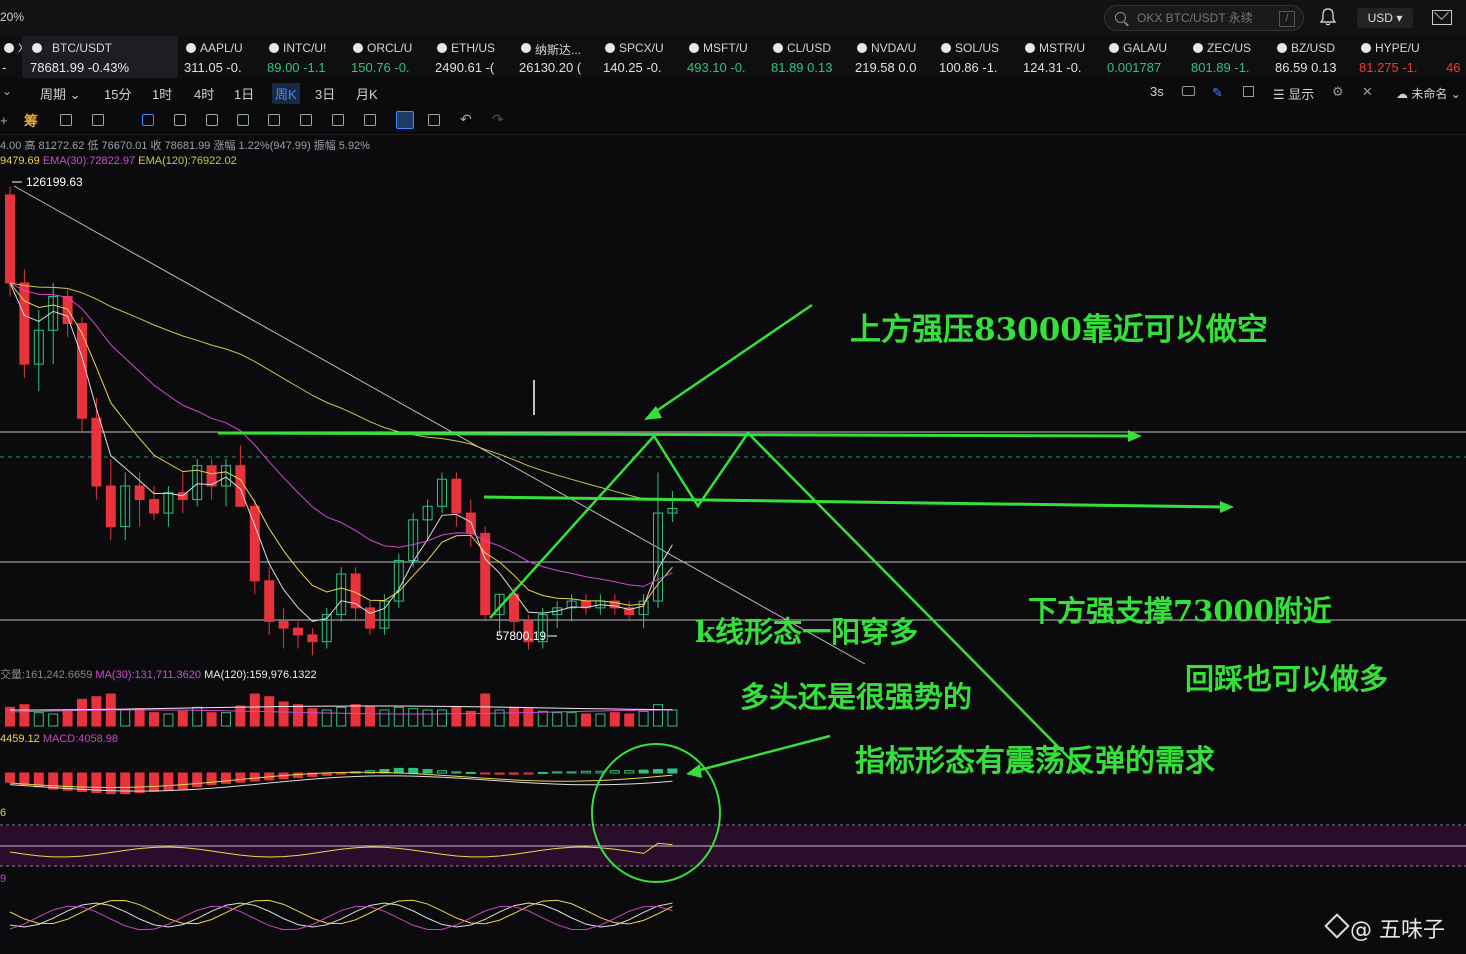  What do you see at coordinates (54, 182) in the screenshot?
I see `high-price-label: 126199.63` at bounding box center [54, 182].